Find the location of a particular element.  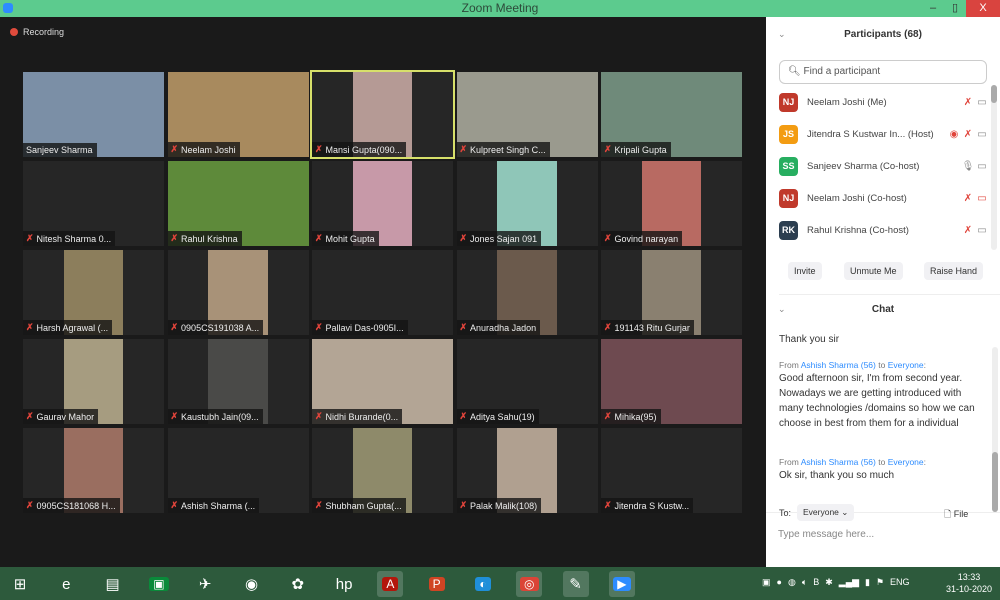

participant-row: NJ Neelam Joshi (Co-host) ✗ ▭ is located at coordinates (884, 198).